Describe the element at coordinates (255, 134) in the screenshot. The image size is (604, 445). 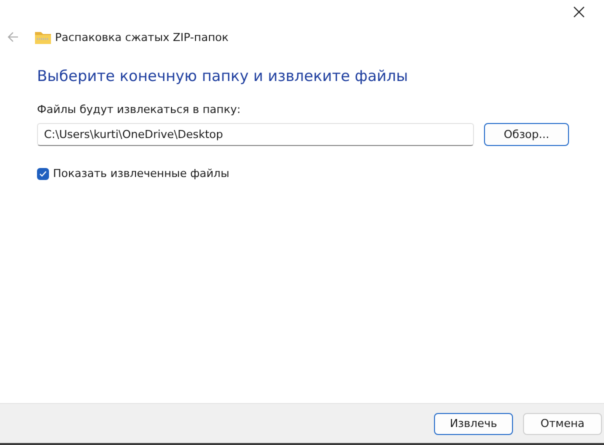
I see `destination-path-field: C:\Users\kurti\OneDrive\Desktop` at that location.